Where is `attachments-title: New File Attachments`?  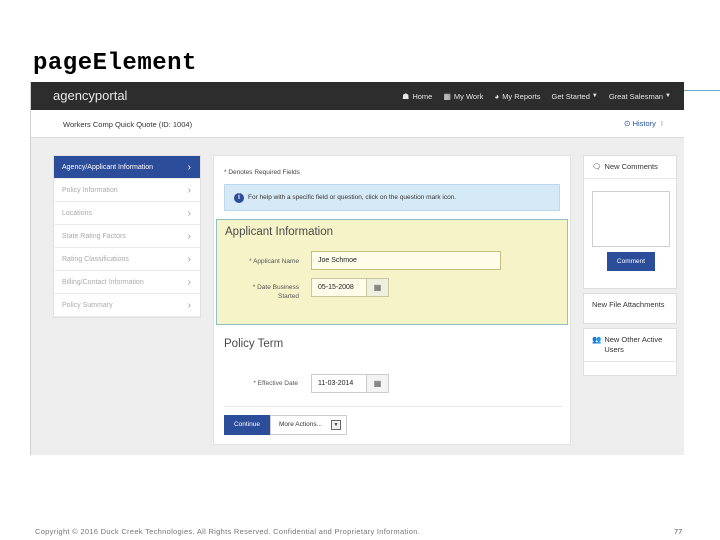
attachments-title: New File Attachments is located at coordinates (628, 304).